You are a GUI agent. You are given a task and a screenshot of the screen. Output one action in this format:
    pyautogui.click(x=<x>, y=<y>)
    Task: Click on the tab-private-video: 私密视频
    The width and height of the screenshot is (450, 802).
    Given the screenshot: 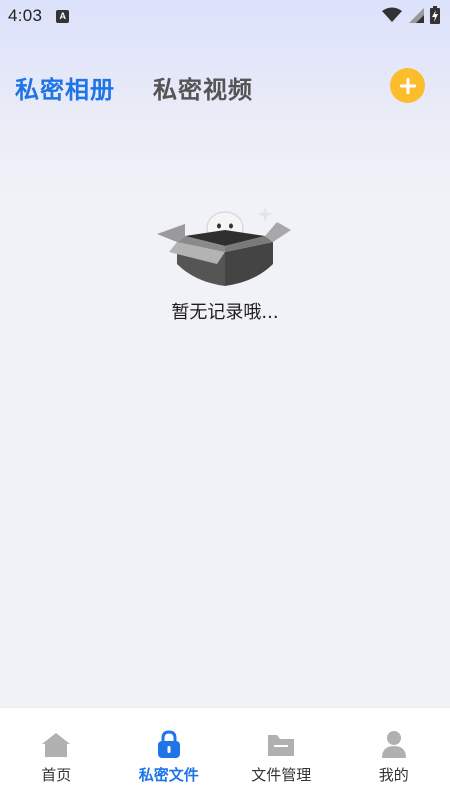 What is the action you would take?
    pyautogui.click(x=203, y=87)
    